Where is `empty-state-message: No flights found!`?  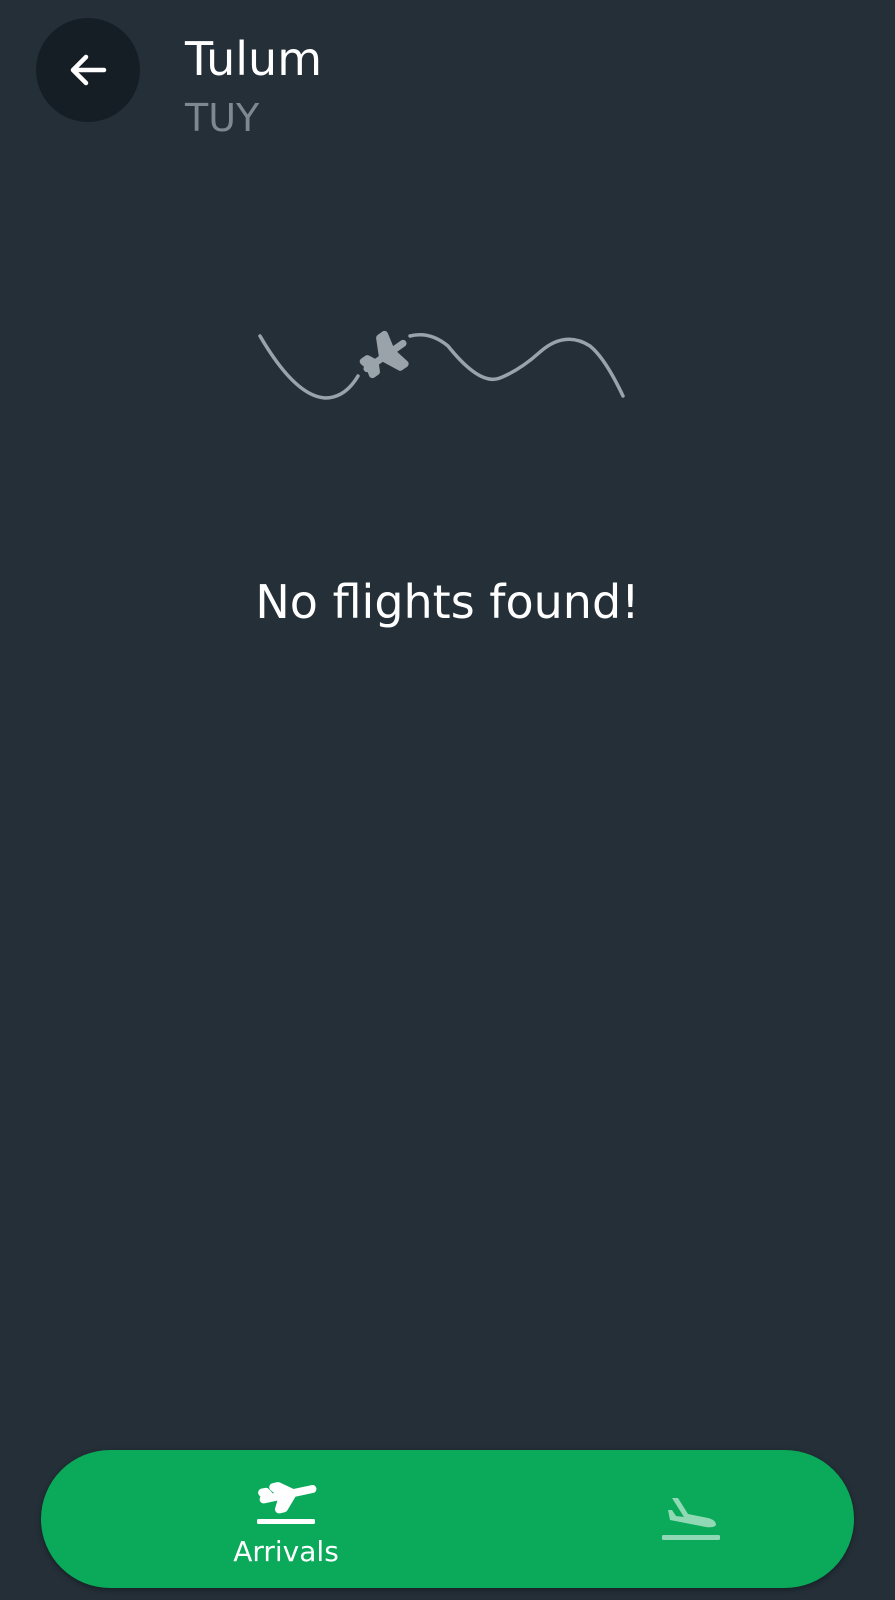
empty-state-message: No flights found! is located at coordinates (447, 602).